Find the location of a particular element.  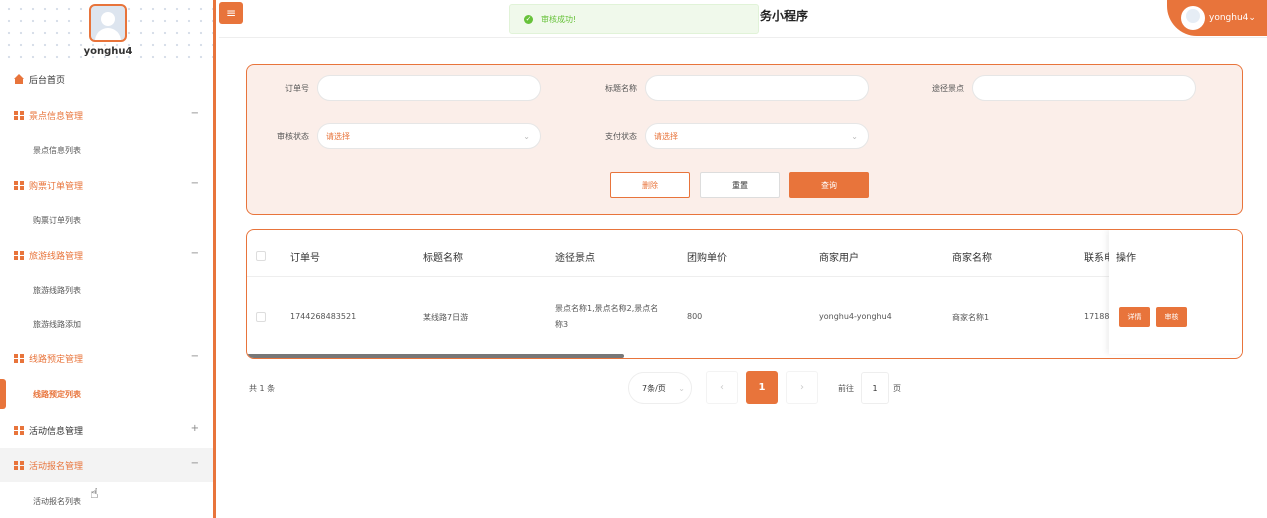

sidebar-item-label: 活动报名列表 is located at coordinates (57, 501).